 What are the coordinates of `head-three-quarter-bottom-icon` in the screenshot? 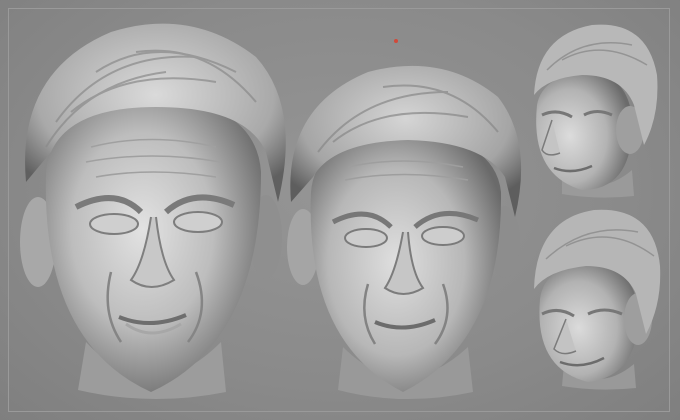 It's located at (597, 299).